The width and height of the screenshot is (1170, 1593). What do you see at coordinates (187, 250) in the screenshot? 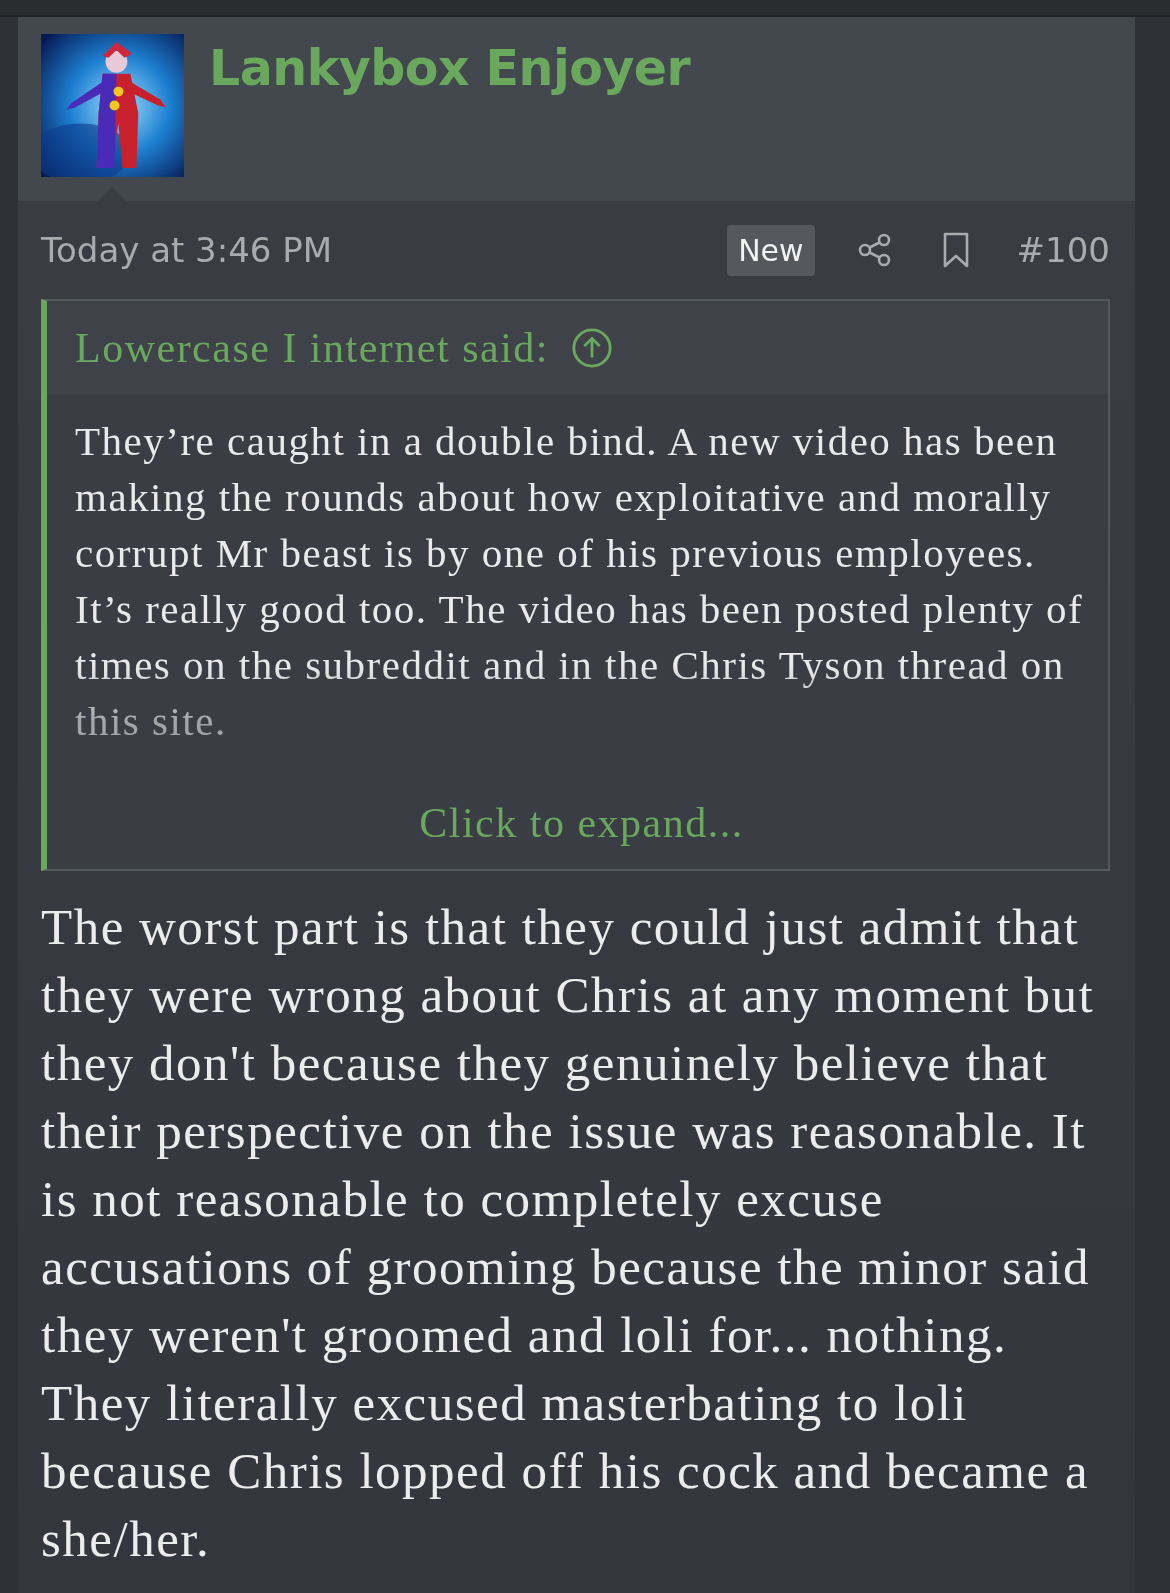
I see `post-time: Today at 3:46 PM` at bounding box center [187, 250].